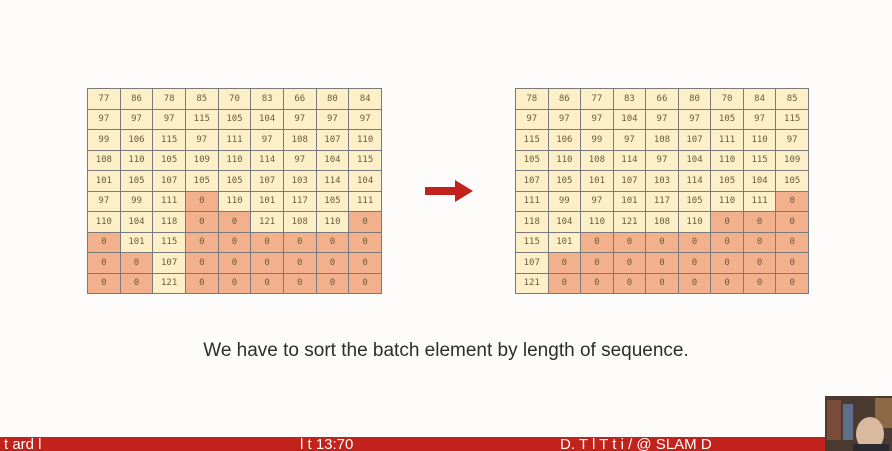 This screenshot has height=451, width=892. What do you see at coordinates (327, 444) in the screenshot?
I see `footer-mid-text: l t 13:70` at bounding box center [327, 444].